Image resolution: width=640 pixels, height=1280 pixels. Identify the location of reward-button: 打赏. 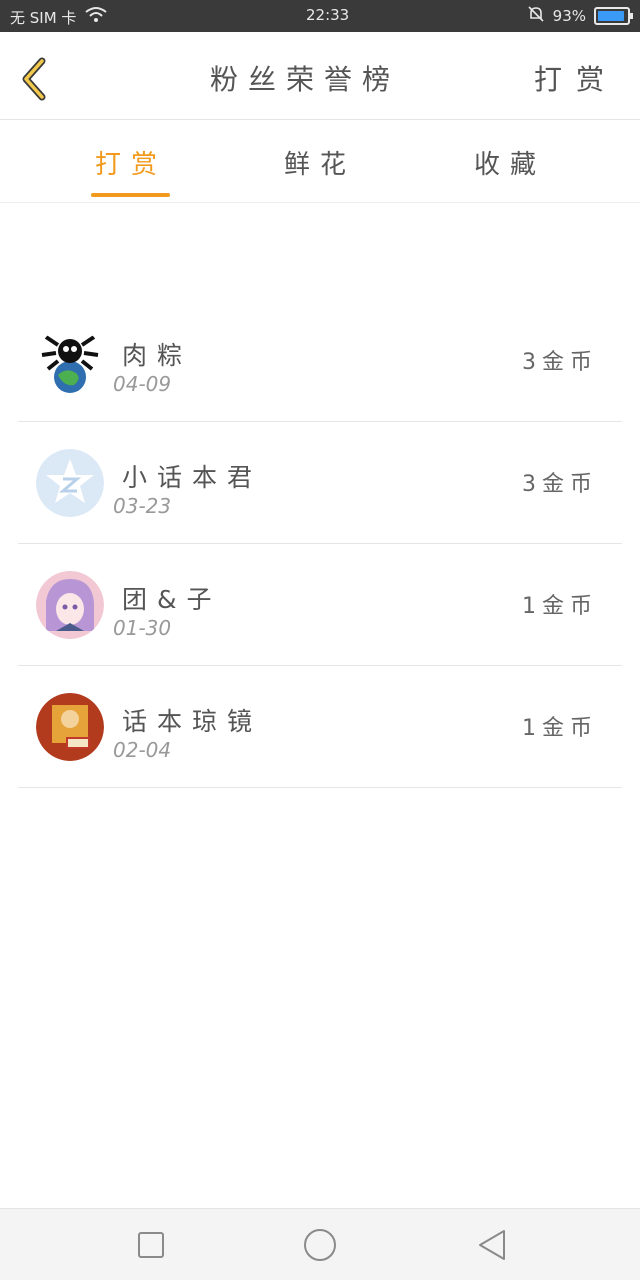
(576, 78).